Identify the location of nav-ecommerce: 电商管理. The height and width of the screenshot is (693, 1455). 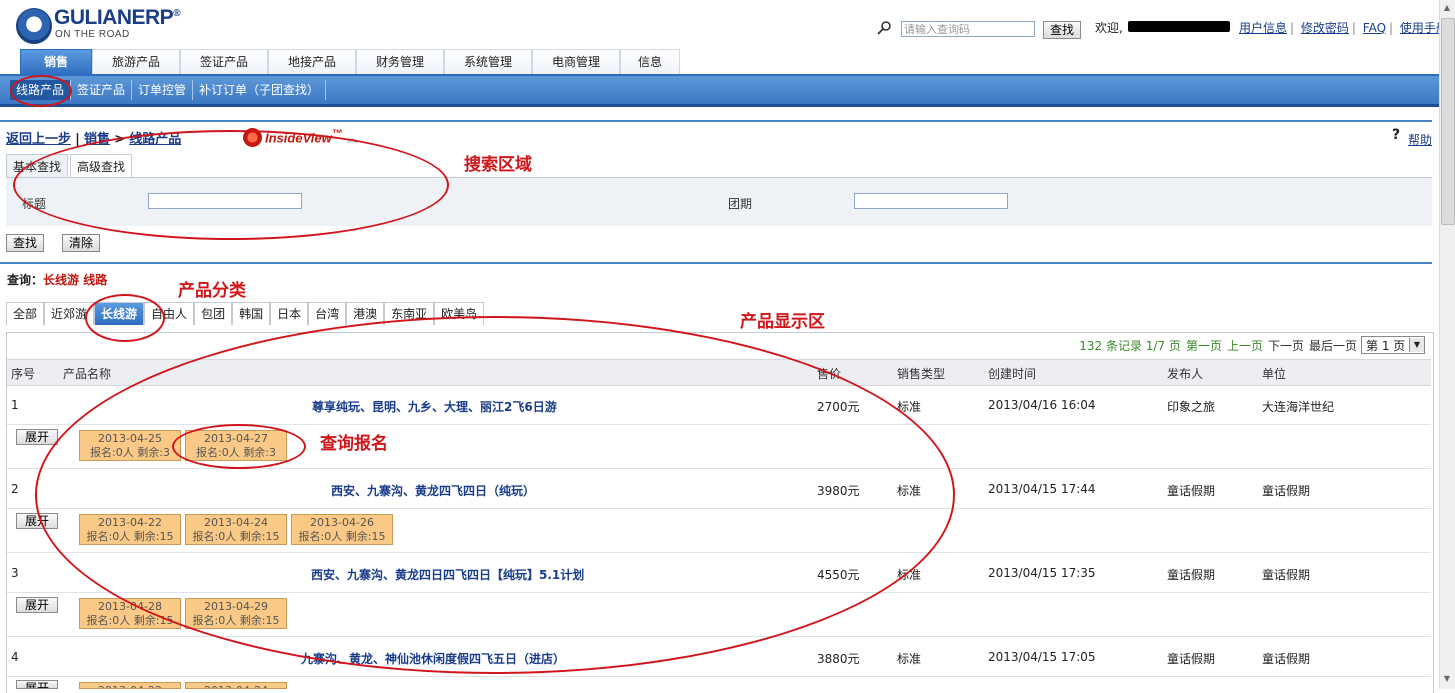
(576, 61).